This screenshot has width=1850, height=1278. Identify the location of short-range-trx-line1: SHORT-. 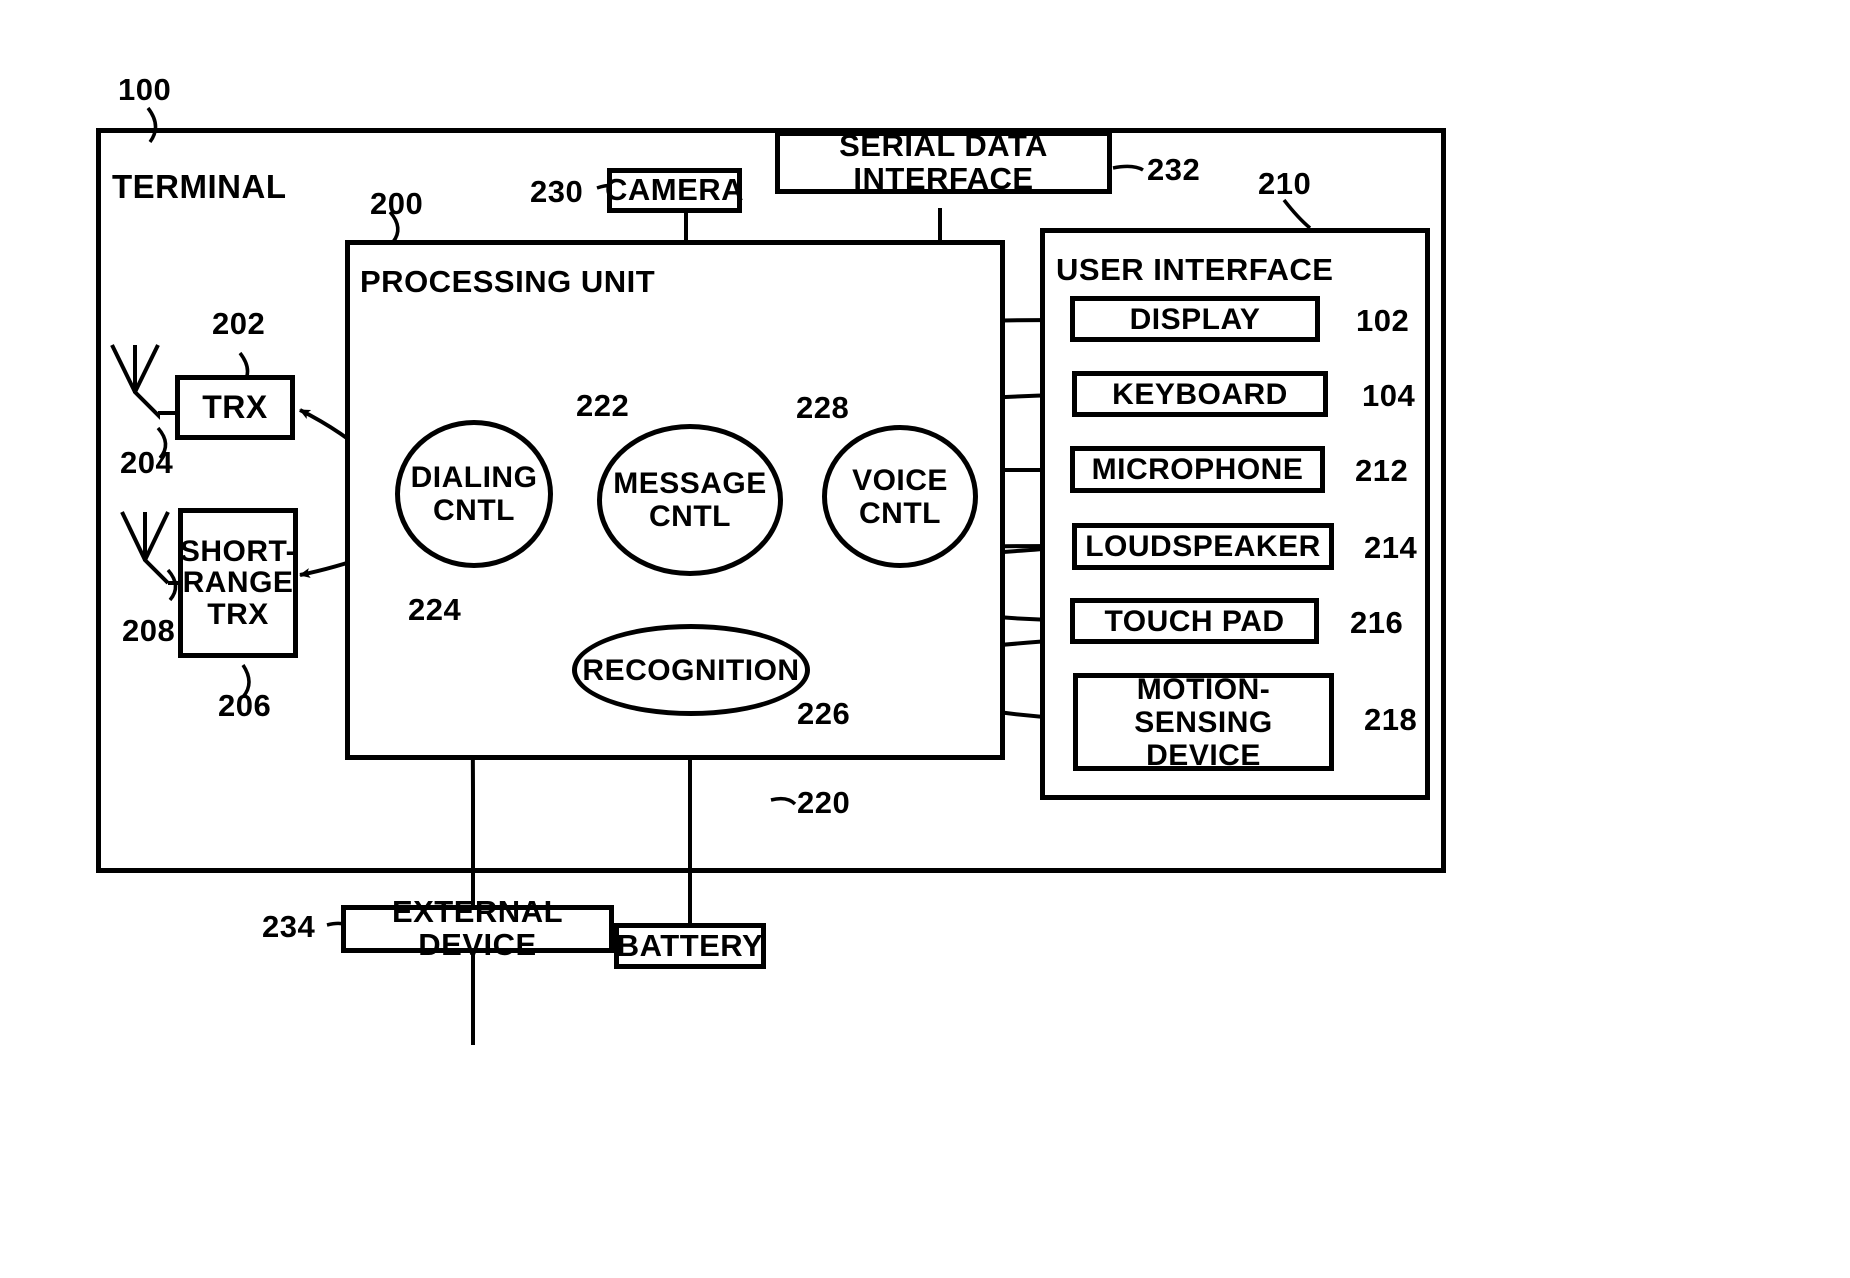
(238, 551).